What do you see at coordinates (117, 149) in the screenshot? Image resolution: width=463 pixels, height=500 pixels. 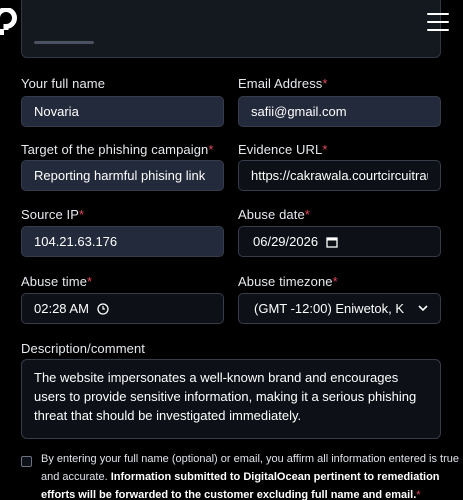 I see `target-label: Target of the phishing campaign*` at bounding box center [117, 149].